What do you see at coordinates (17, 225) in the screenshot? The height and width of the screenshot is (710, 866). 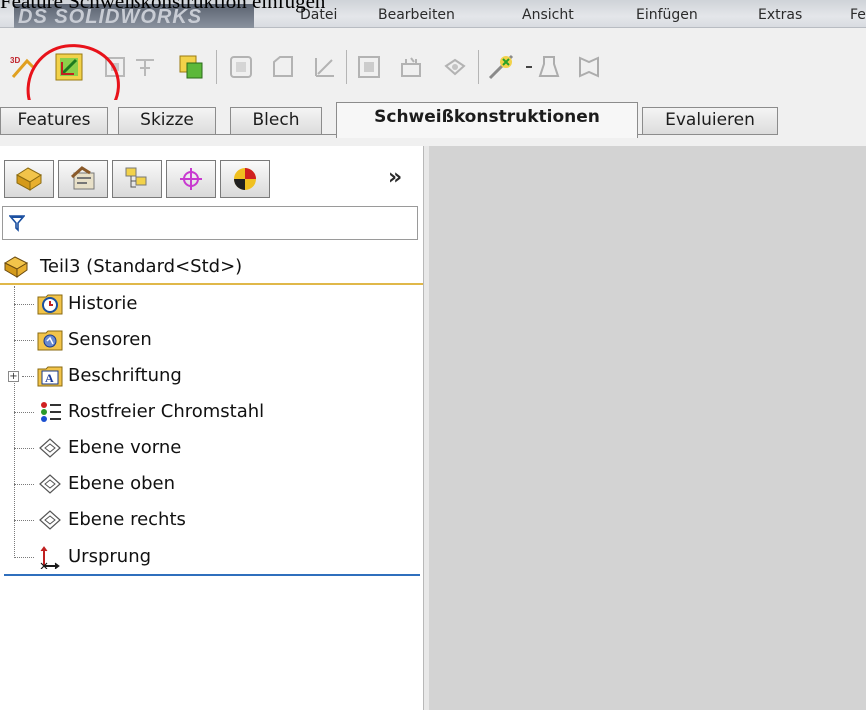 I see `filter-icon` at bounding box center [17, 225].